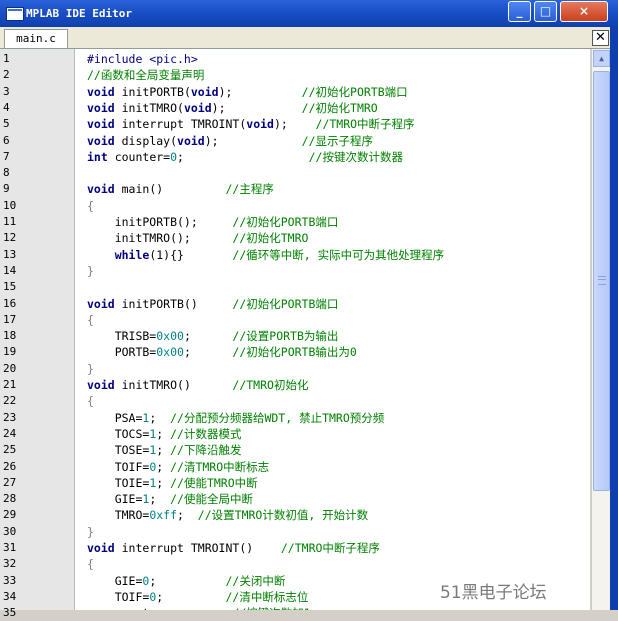  What do you see at coordinates (90, 532) in the screenshot?
I see `code-line: }` at bounding box center [90, 532].